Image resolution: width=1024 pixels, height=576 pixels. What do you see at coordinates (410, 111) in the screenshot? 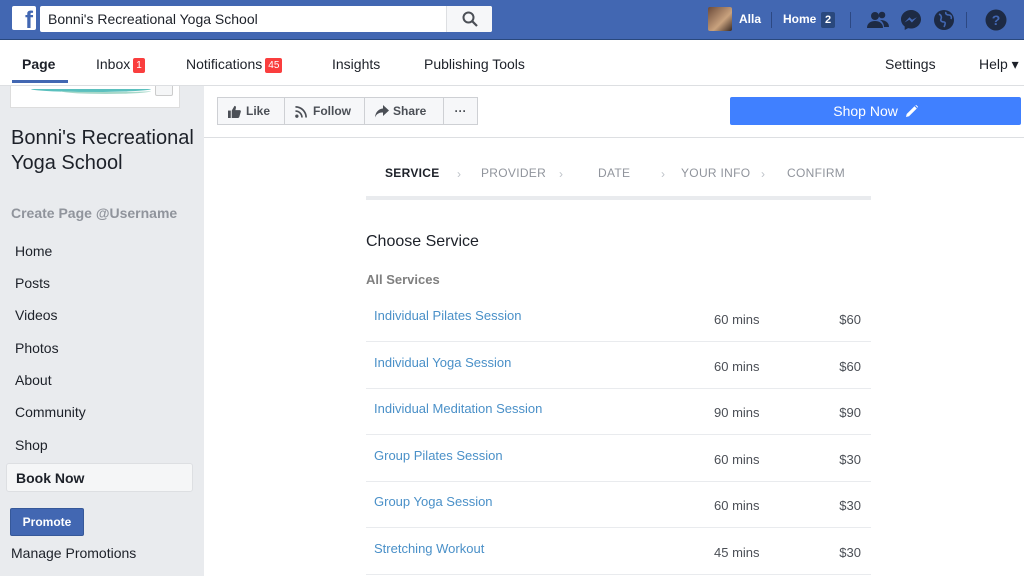
I see `share-label: Share` at bounding box center [410, 111].